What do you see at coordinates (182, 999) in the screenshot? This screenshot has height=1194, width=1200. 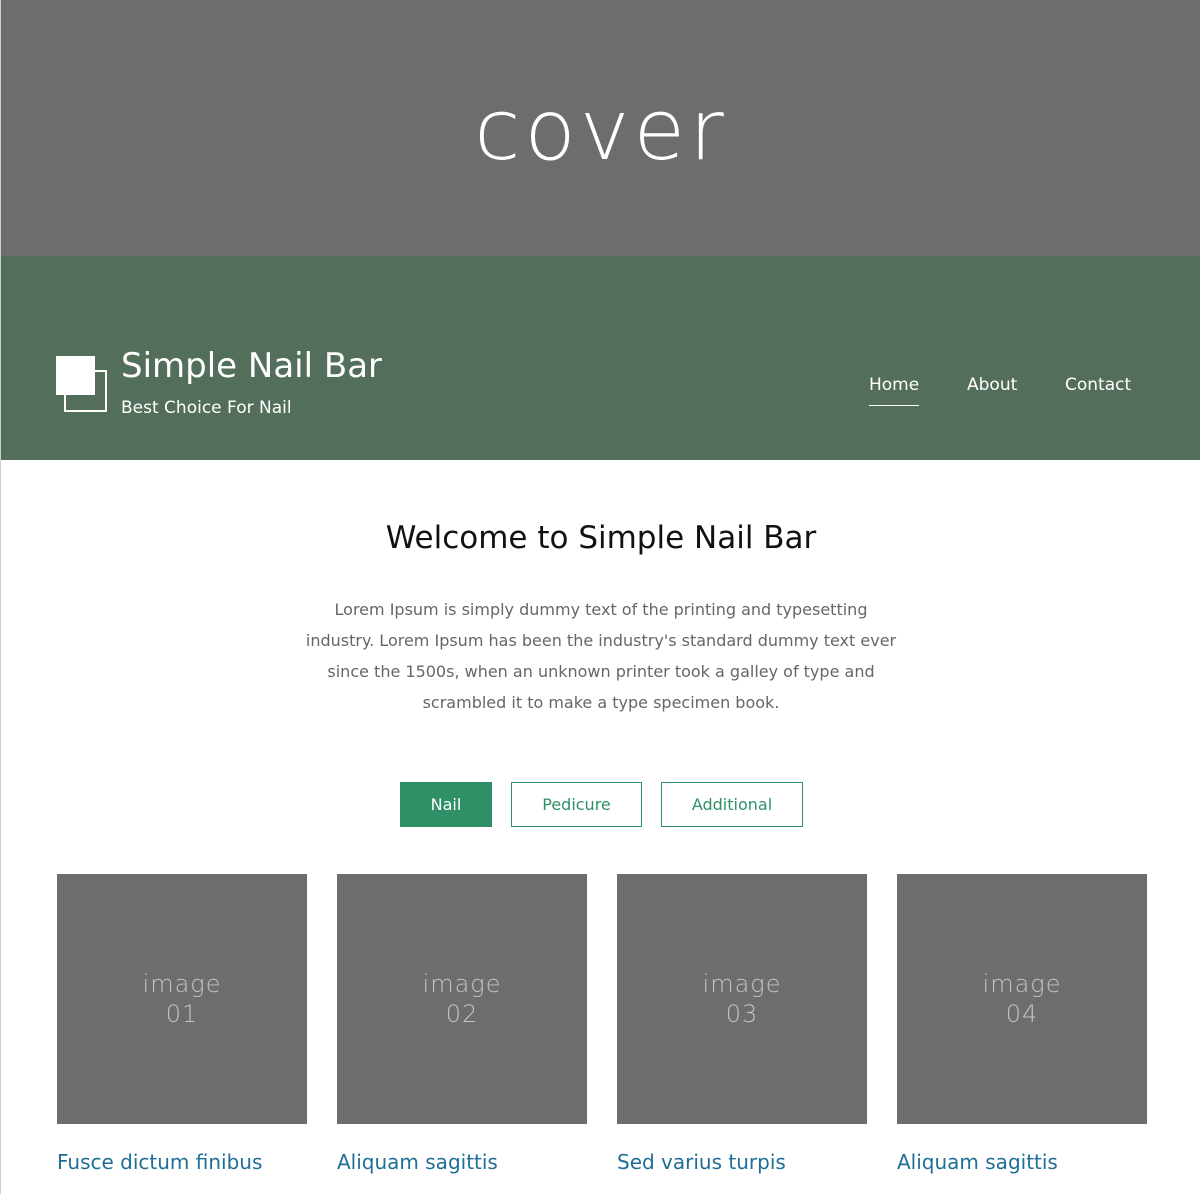 I see `gallery-image-placeholder: image 01` at bounding box center [182, 999].